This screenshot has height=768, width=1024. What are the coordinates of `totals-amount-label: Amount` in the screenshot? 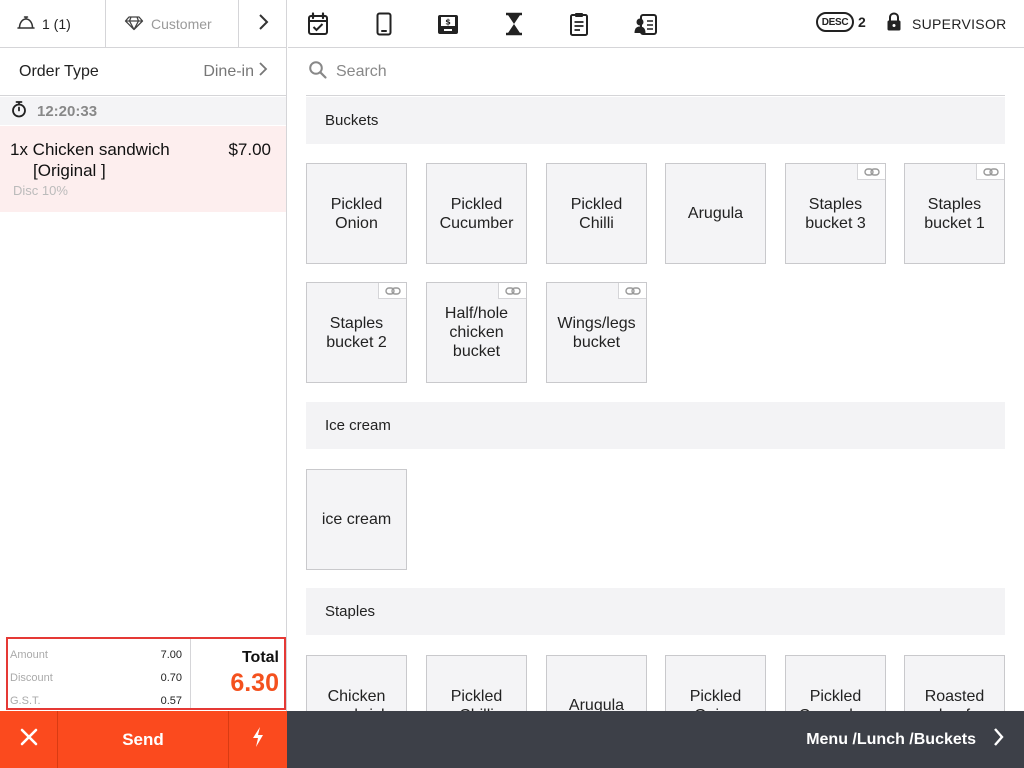 It's located at (29, 654).